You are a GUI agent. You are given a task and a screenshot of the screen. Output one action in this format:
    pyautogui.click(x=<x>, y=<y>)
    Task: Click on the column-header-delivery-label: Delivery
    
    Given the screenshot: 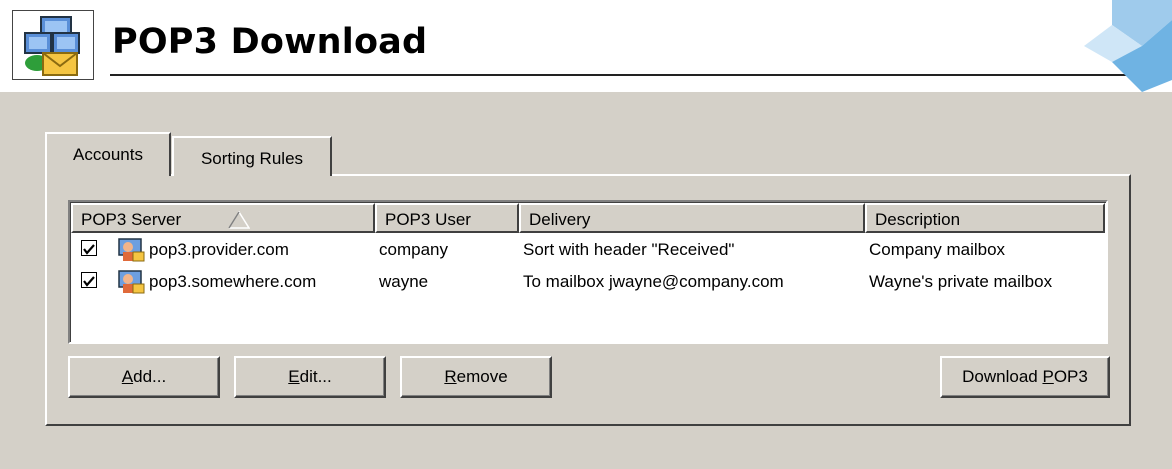 What is the action you would take?
    pyautogui.click(x=560, y=219)
    